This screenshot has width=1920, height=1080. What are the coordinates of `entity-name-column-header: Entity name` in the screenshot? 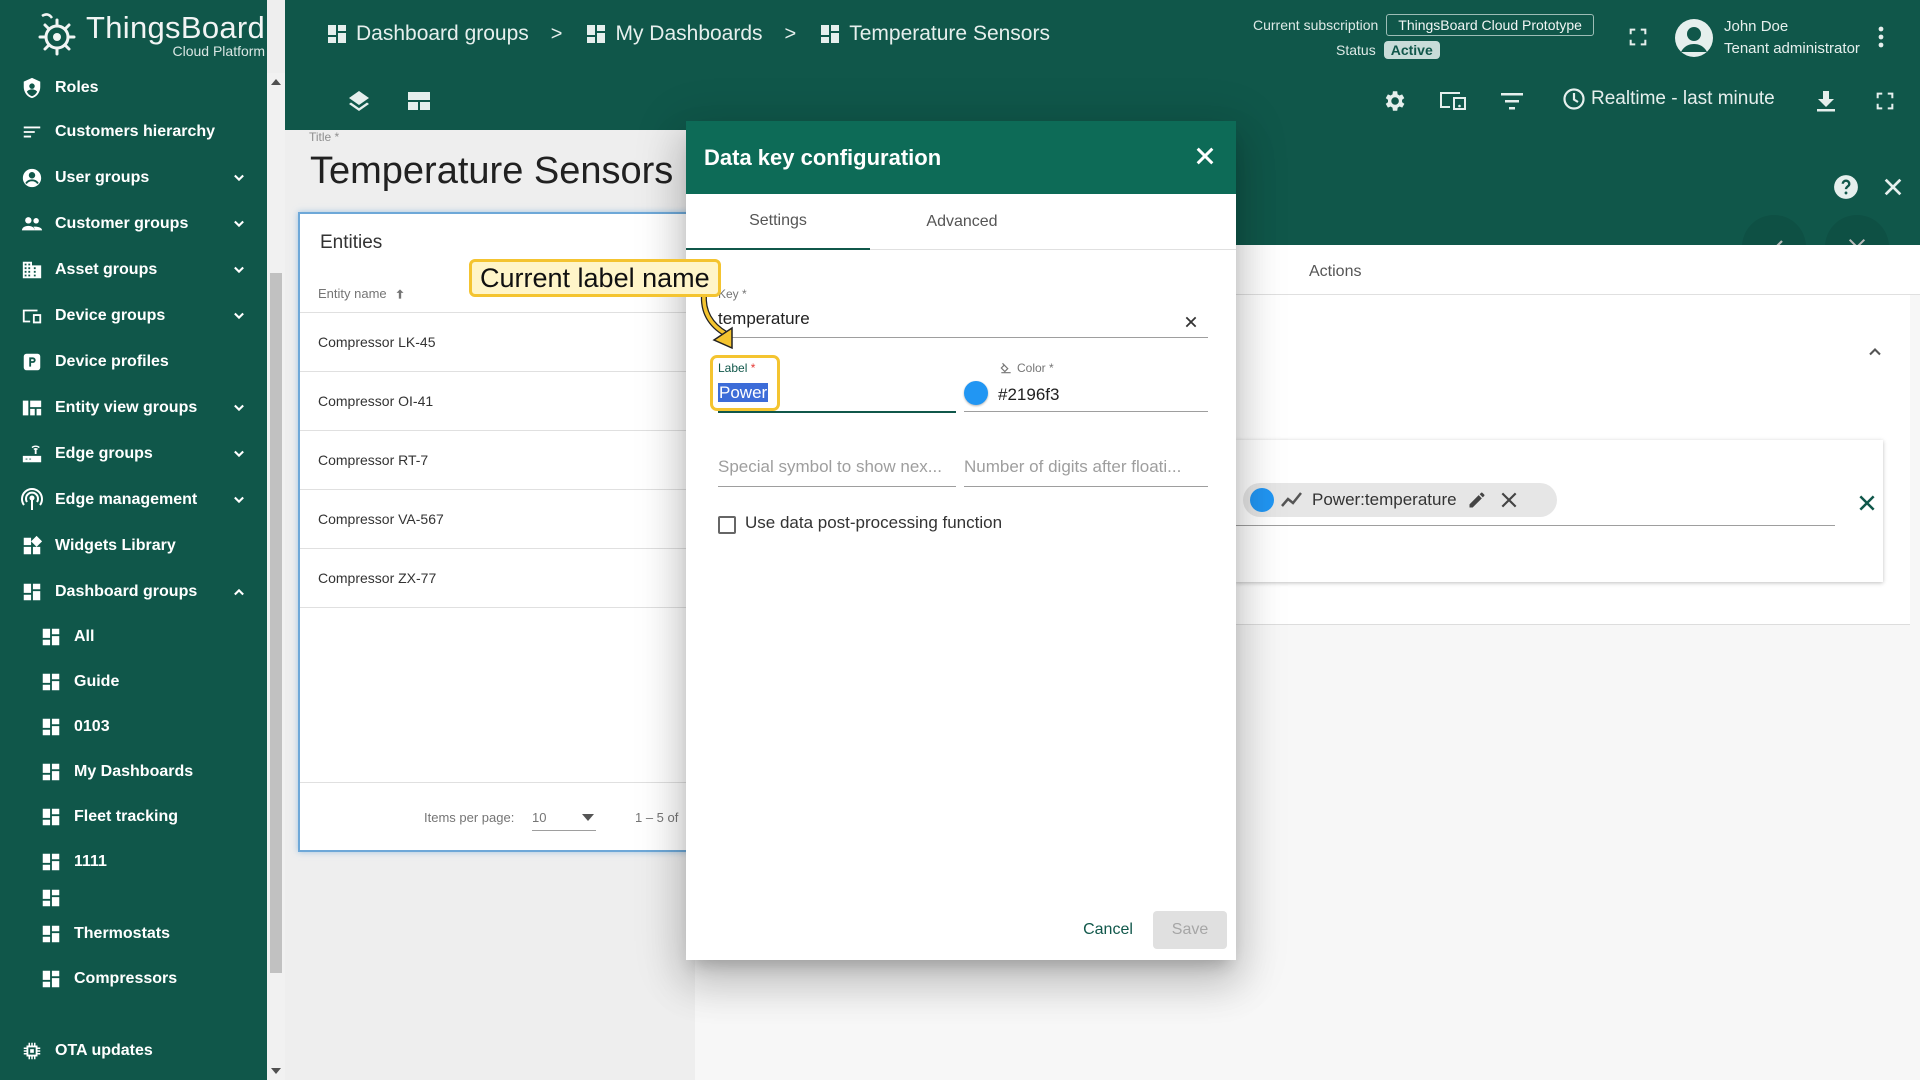 It's located at (362, 293).